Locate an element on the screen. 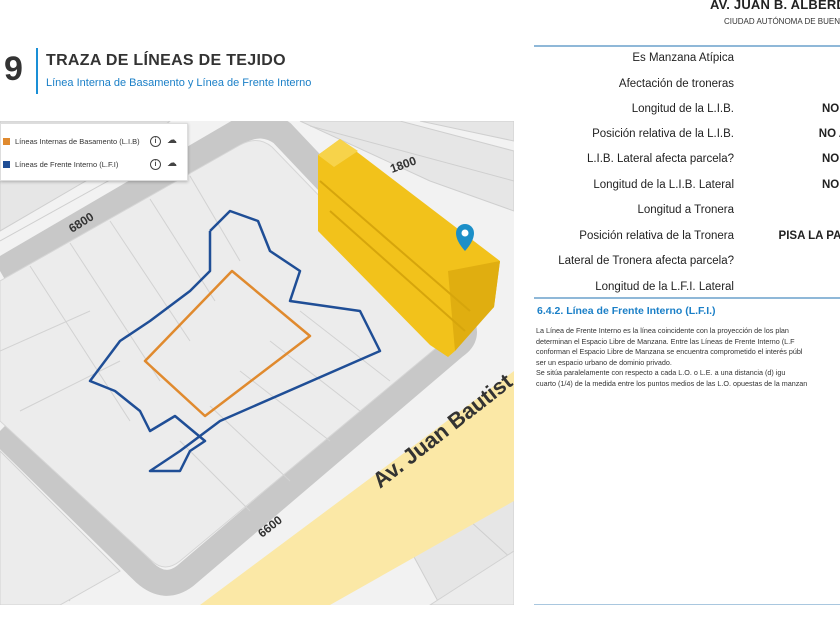 The image size is (840, 630). property-row: Afectación de troneras is located at coordinates (687, 87).